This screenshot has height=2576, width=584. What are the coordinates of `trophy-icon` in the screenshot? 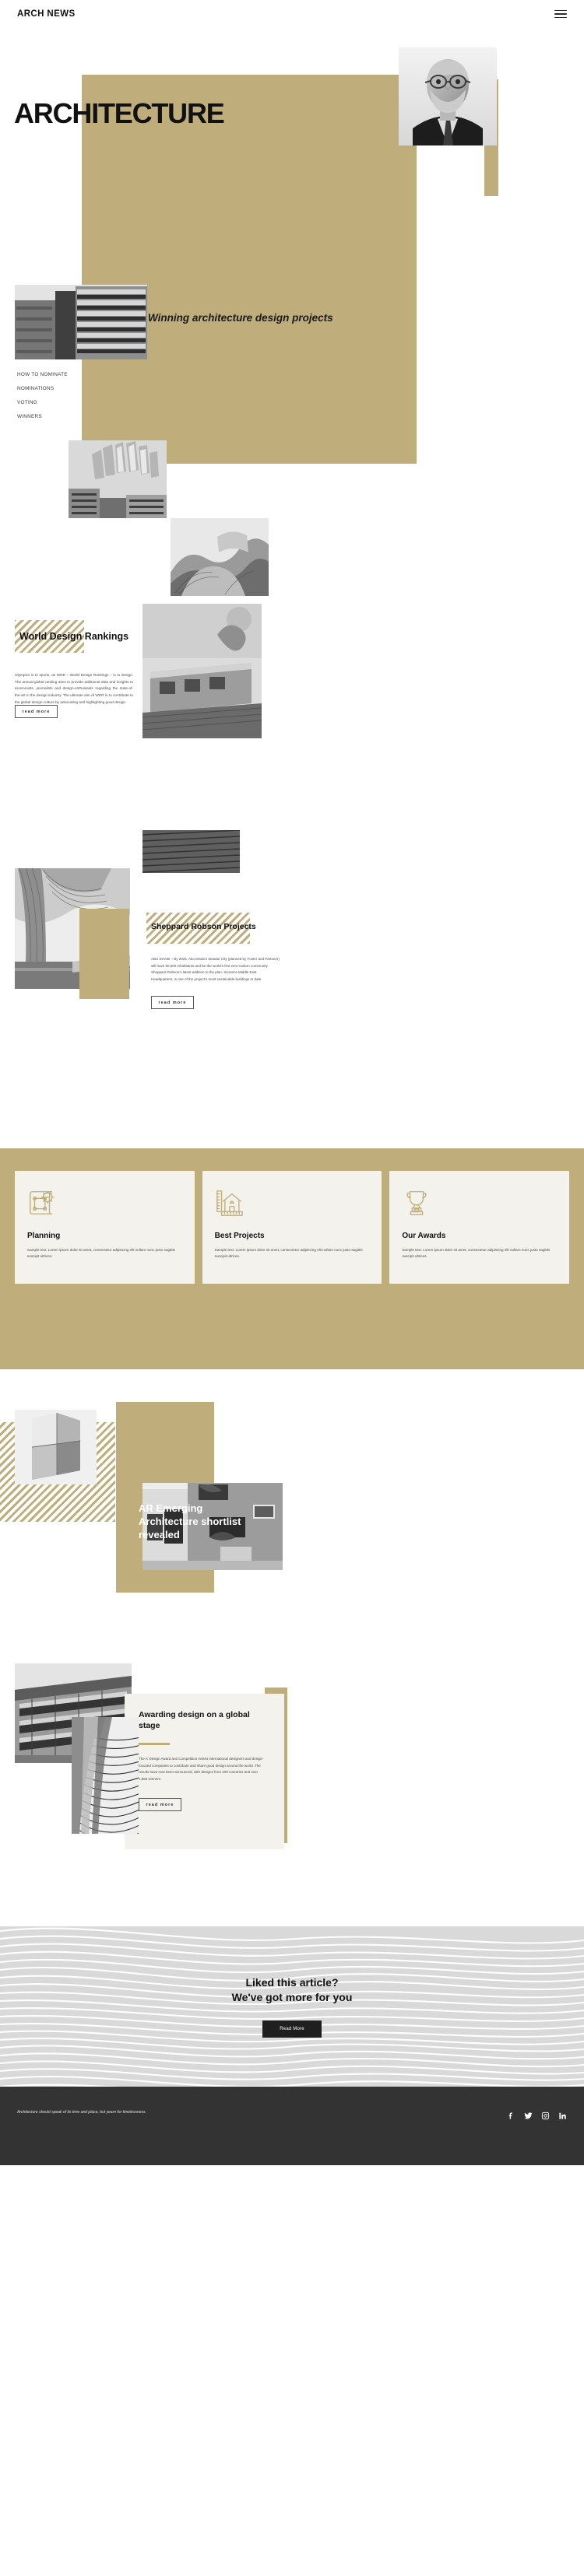 It's located at (416, 1203).